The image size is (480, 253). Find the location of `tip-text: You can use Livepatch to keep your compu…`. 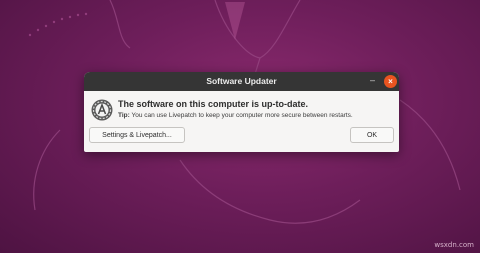

tip-text: You can use Livepatch to keep your compu… is located at coordinates (241, 115).